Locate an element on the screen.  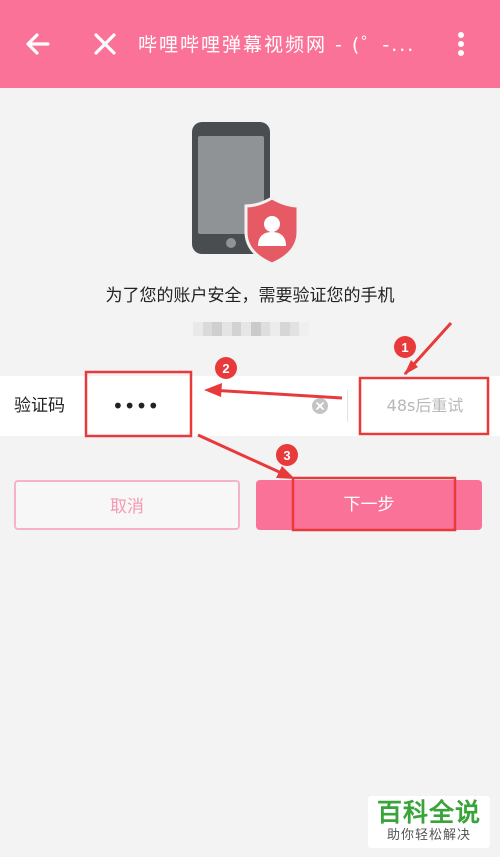
badge-3: 3 is located at coordinates (287, 455).